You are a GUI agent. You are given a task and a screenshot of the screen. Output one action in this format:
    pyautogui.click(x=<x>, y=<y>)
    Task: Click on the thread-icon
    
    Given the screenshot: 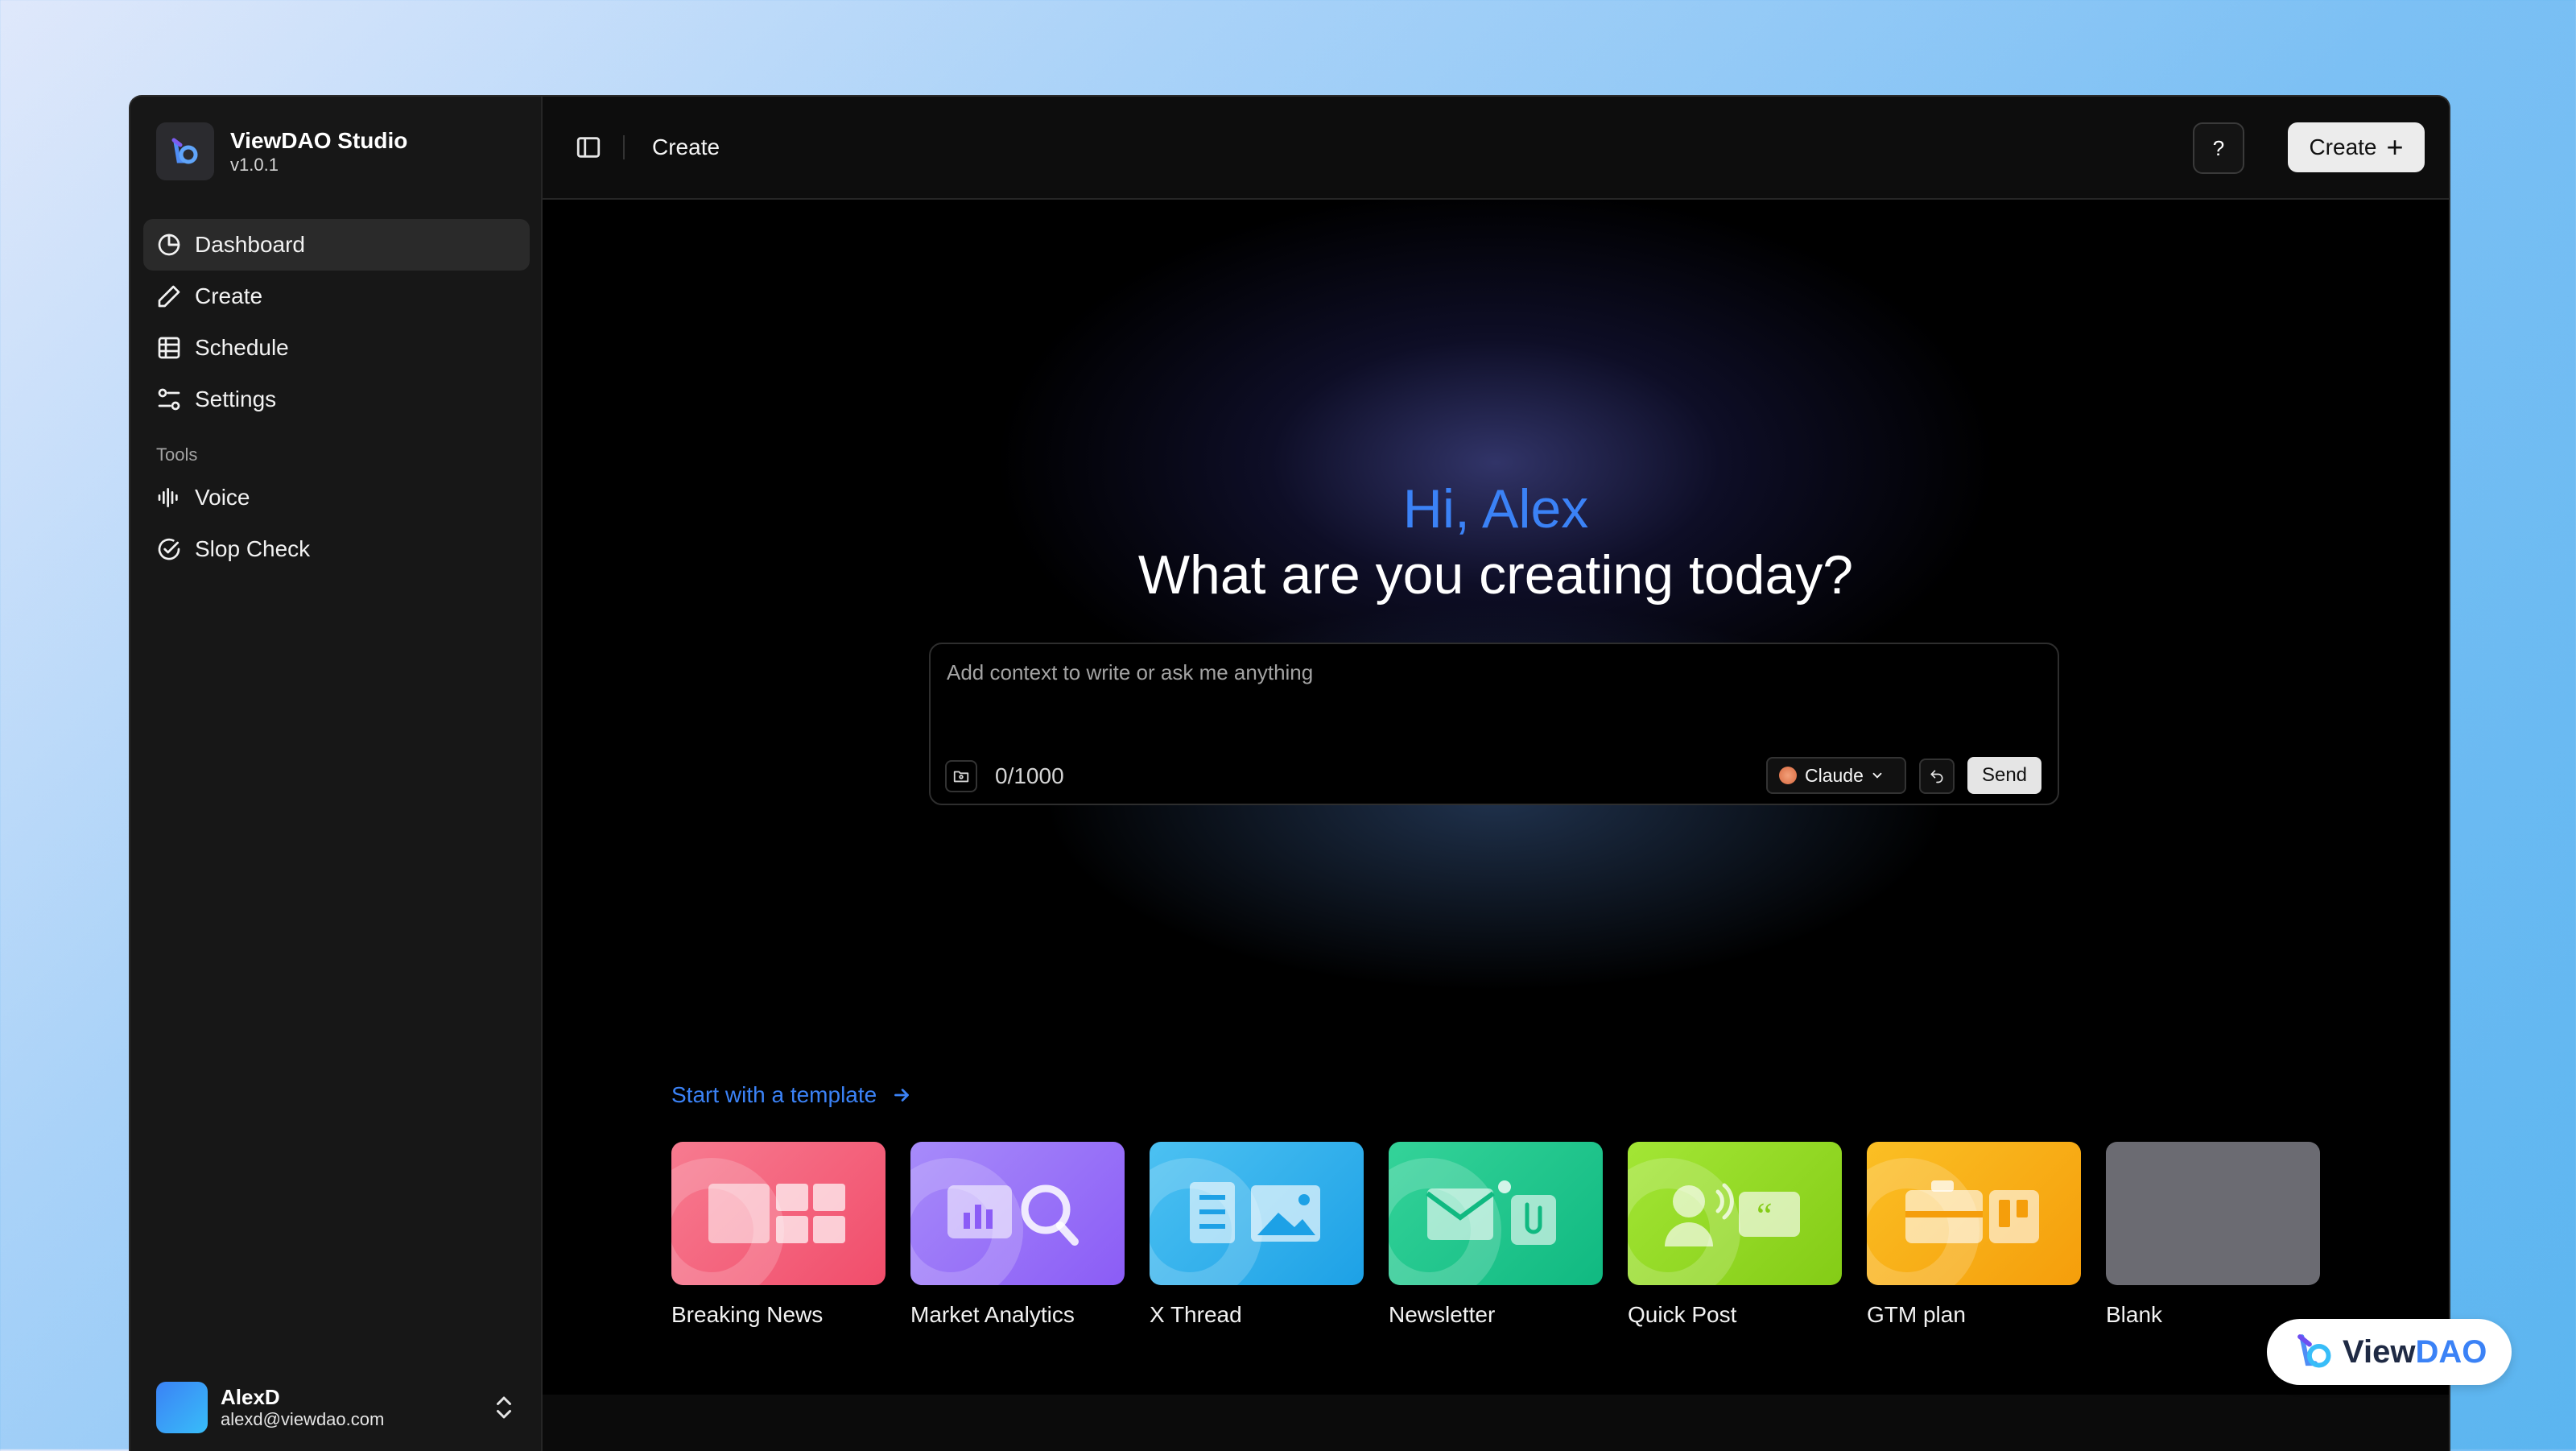 What is the action you would take?
    pyautogui.click(x=1255, y=1212)
    